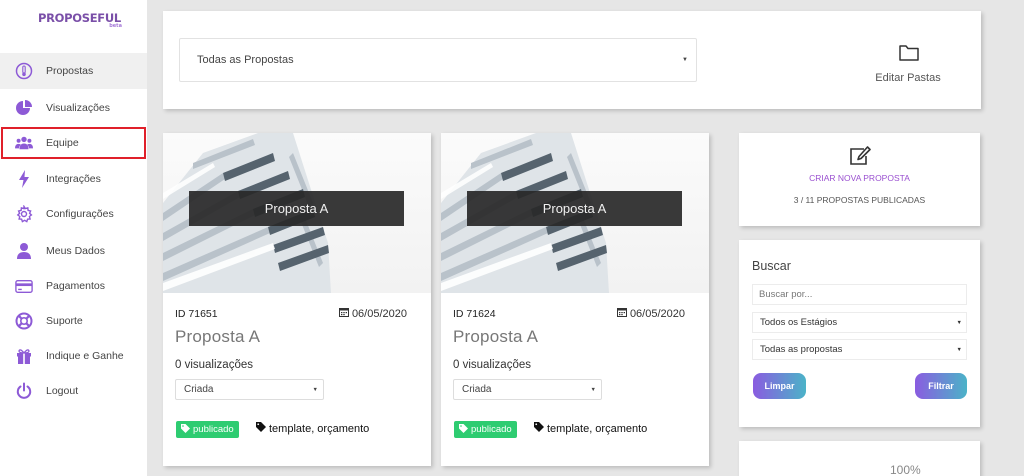 This screenshot has height=476, width=1024. Describe the element at coordinates (24, 179) in the screenshot. I see `bolt-icon` at that location.